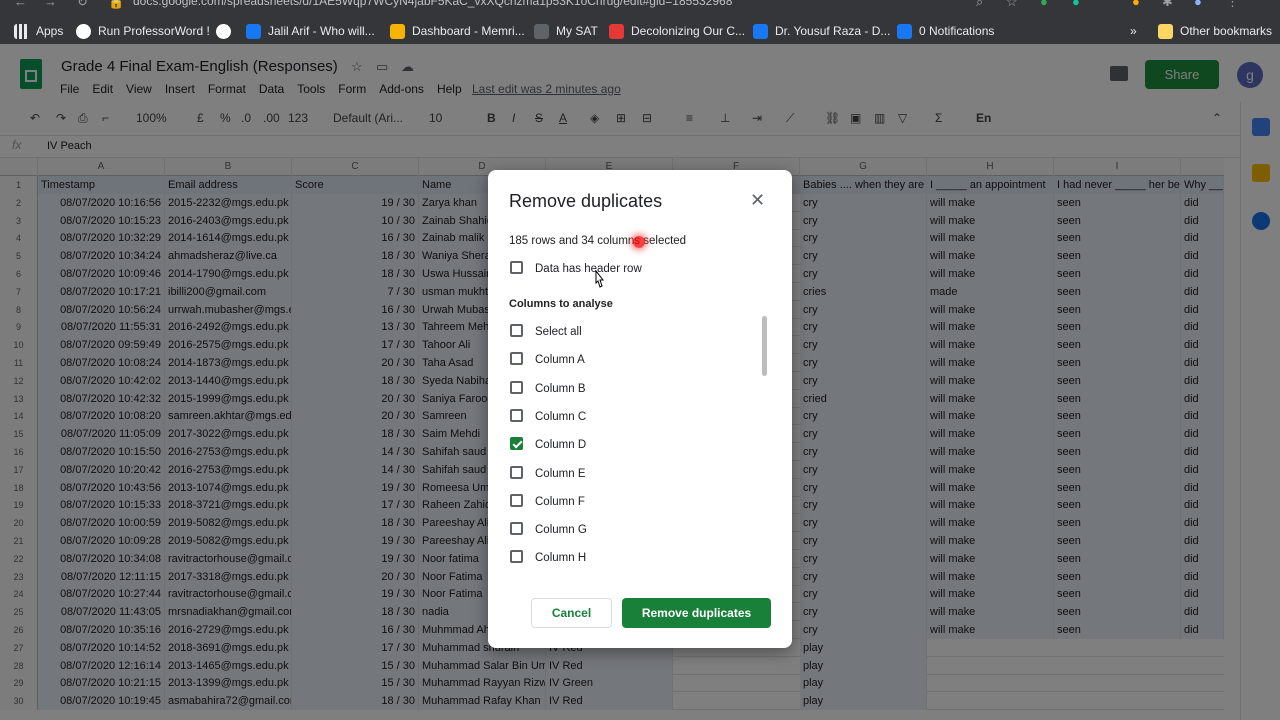  I want to click on remove-label: Remove duplicates, so click(696, 613).